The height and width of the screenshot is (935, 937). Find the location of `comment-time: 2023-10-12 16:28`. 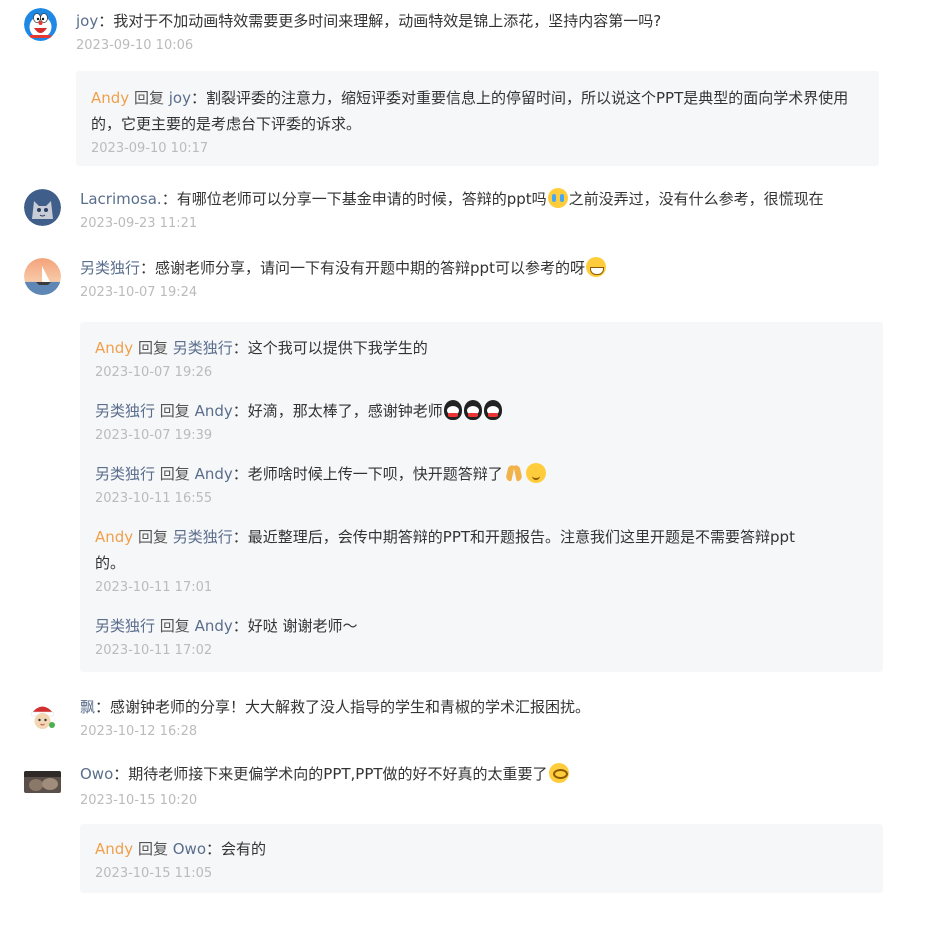

comment-time: 2023-10-12 16:28 is located at coordinates (139, 731).